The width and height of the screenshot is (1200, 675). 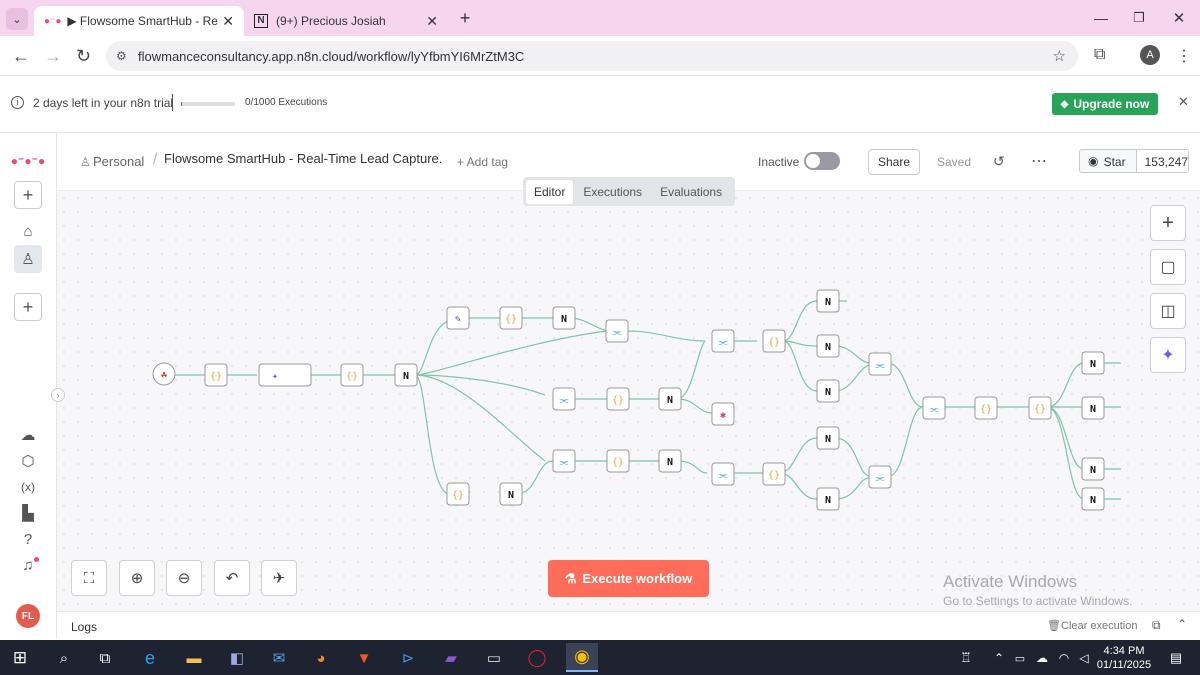 I want to click on browser-tab: N (9+) Precious Josiah ✕, so click(x=346, y=21).